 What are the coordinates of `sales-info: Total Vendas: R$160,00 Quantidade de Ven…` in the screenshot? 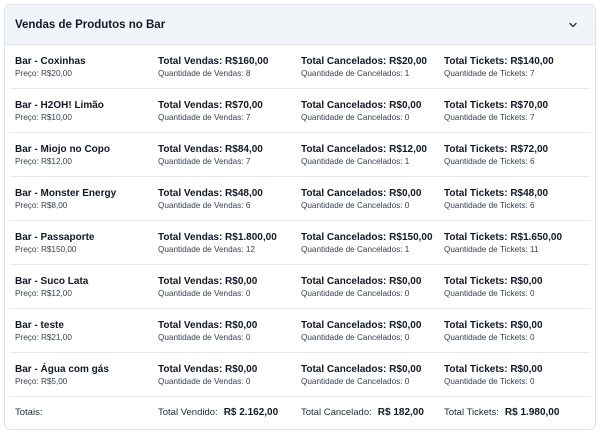 It's located at (224, 67).